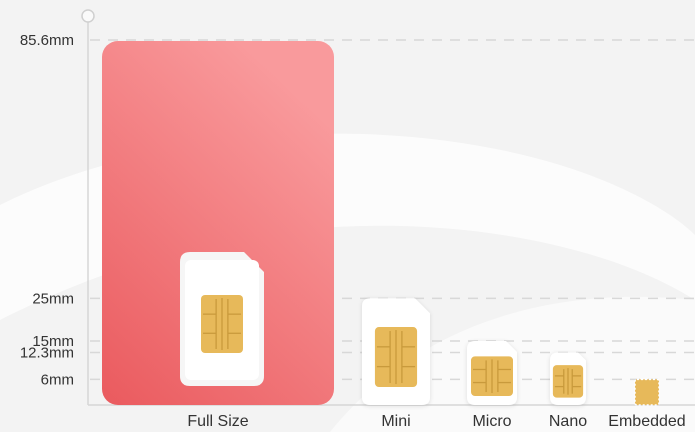  I want to click on bar-mini, so click(396, 351).